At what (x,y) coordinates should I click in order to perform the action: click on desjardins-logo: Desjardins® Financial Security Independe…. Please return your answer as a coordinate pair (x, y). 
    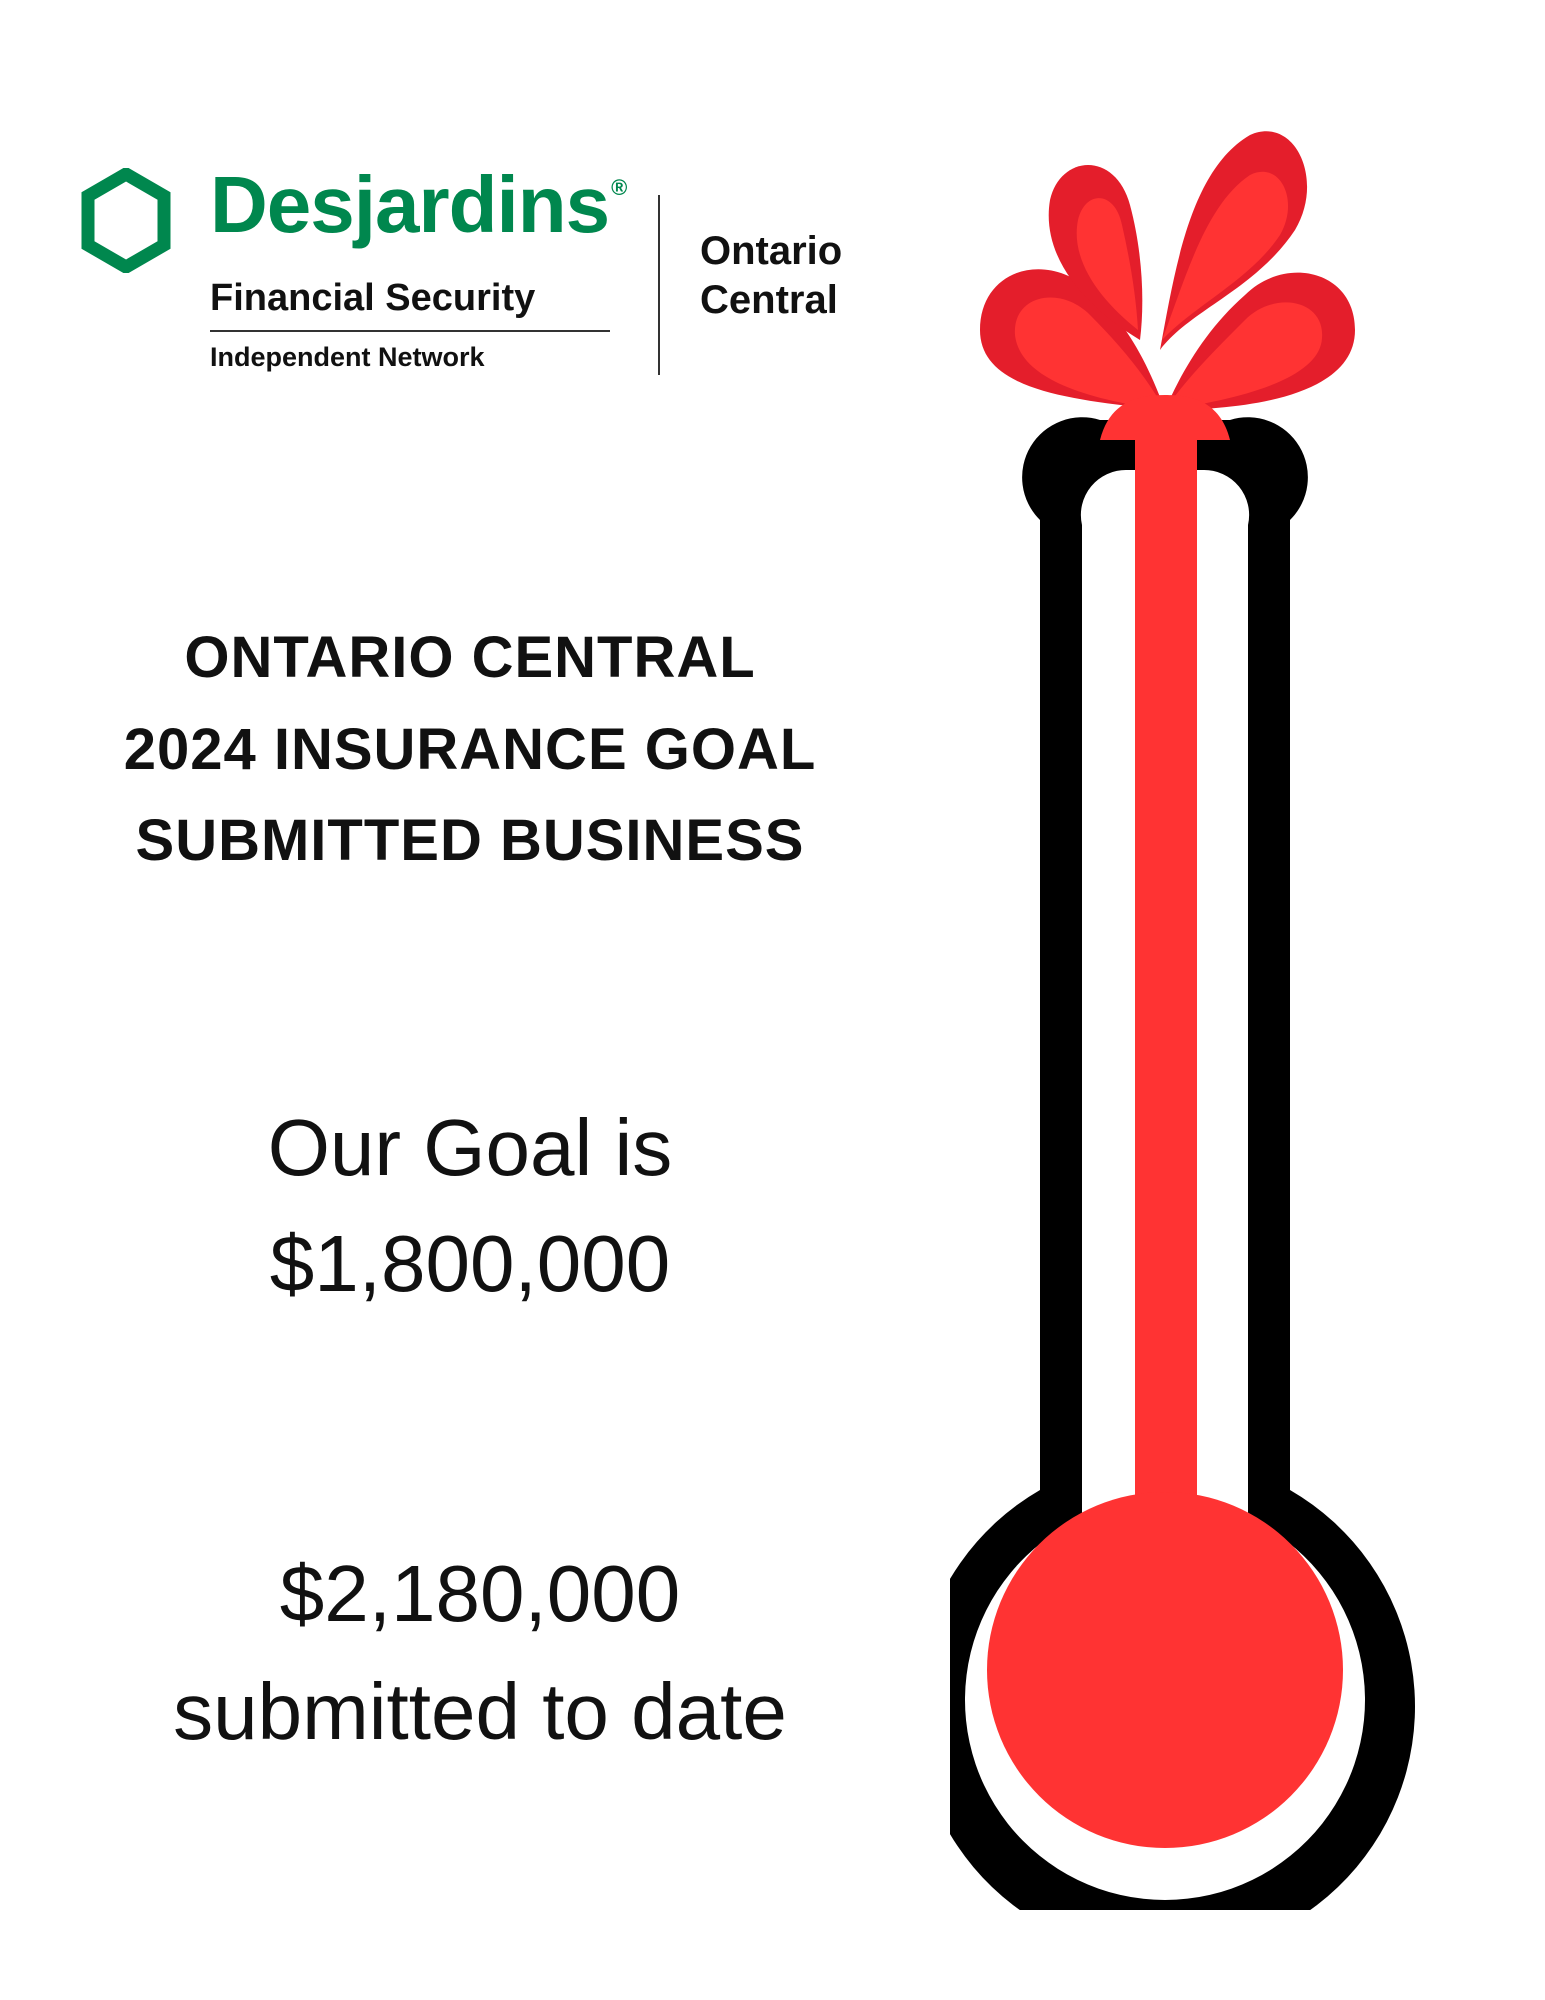
    Looking at the image, I should click on (490, 275).